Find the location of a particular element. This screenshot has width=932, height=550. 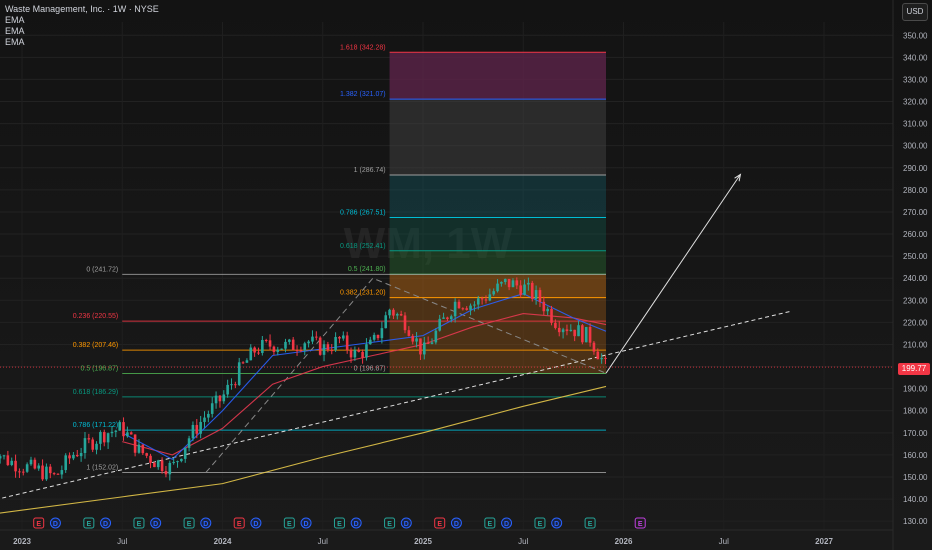

fib-extension-zone is located at coordinates (498, 196).